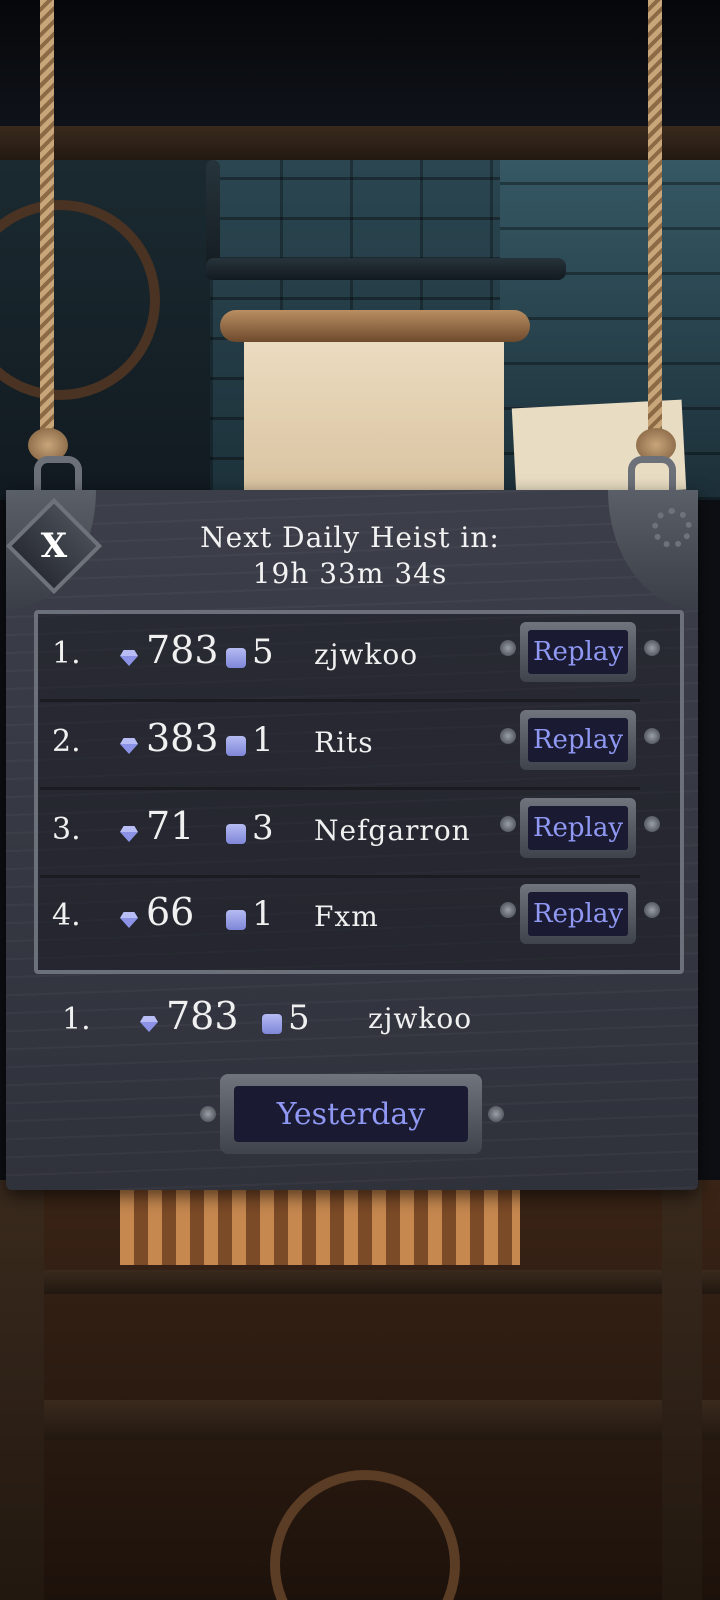  Describe the element at coordinates (350, 556) in the screenshot. I see `page-title: Next Daily Heist in: 19h 33m 34s` at that location.